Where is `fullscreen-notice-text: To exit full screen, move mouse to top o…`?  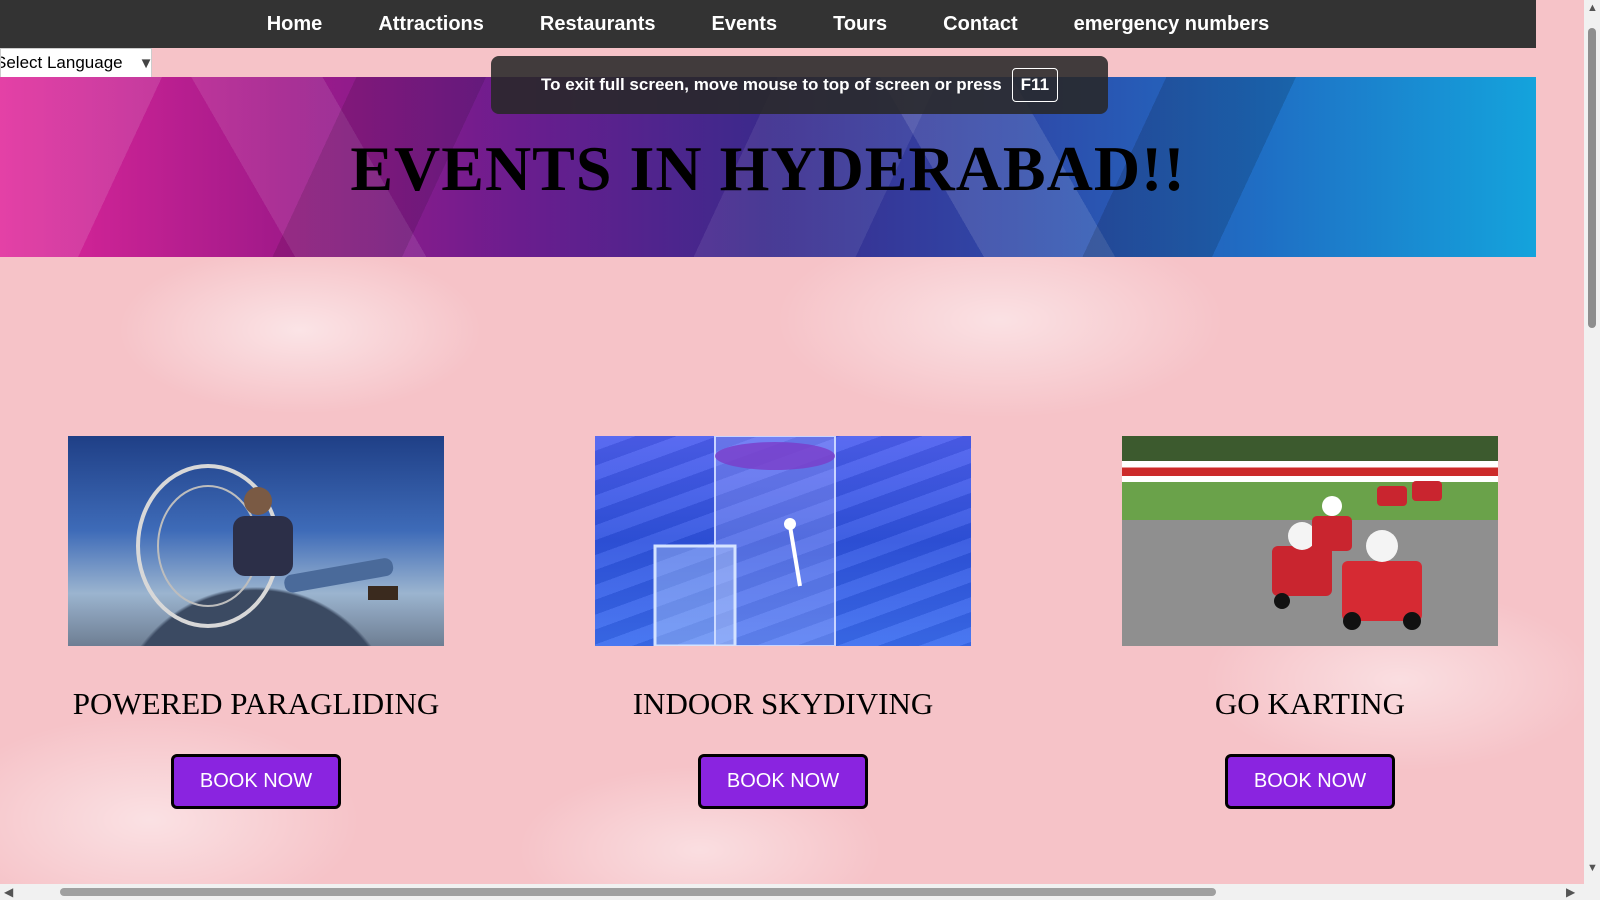
fullscreen-notice-text: To exit full screen, move mouse to top o… is located at coordinates (771, 84).